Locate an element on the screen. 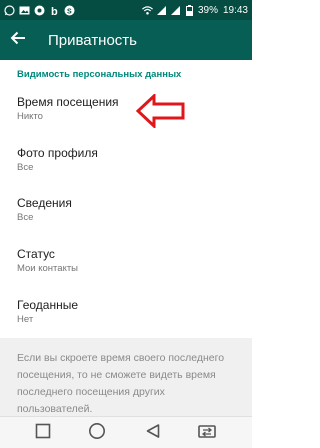 The height and width of the screenshot is (448, 320). image-icon is located at coordinates (24, 10).